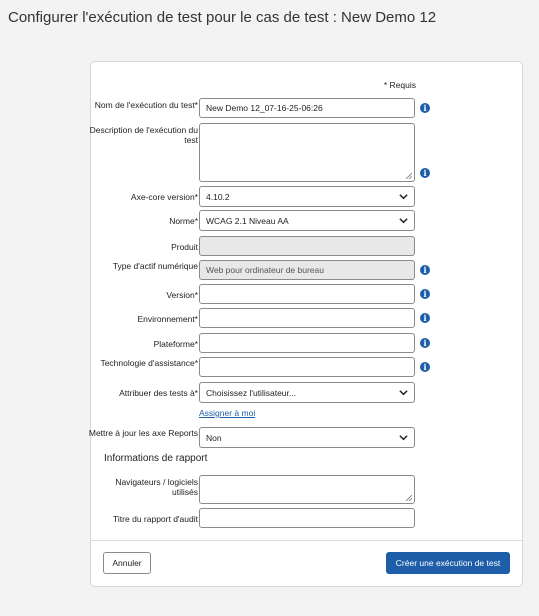  Describe the element at coordinates (143, 135) in the screenshot. I see `description-label: Description de l'exécution du test` at that location.